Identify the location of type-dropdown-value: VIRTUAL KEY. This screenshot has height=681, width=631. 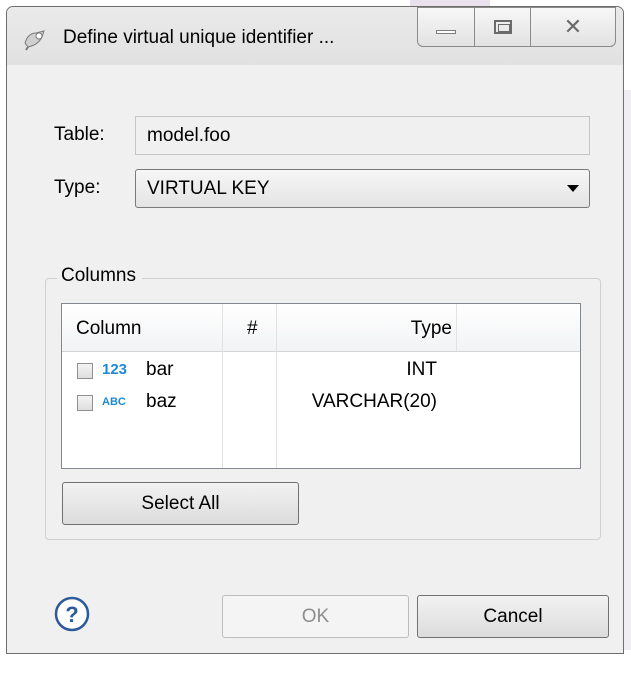
(208, 188).